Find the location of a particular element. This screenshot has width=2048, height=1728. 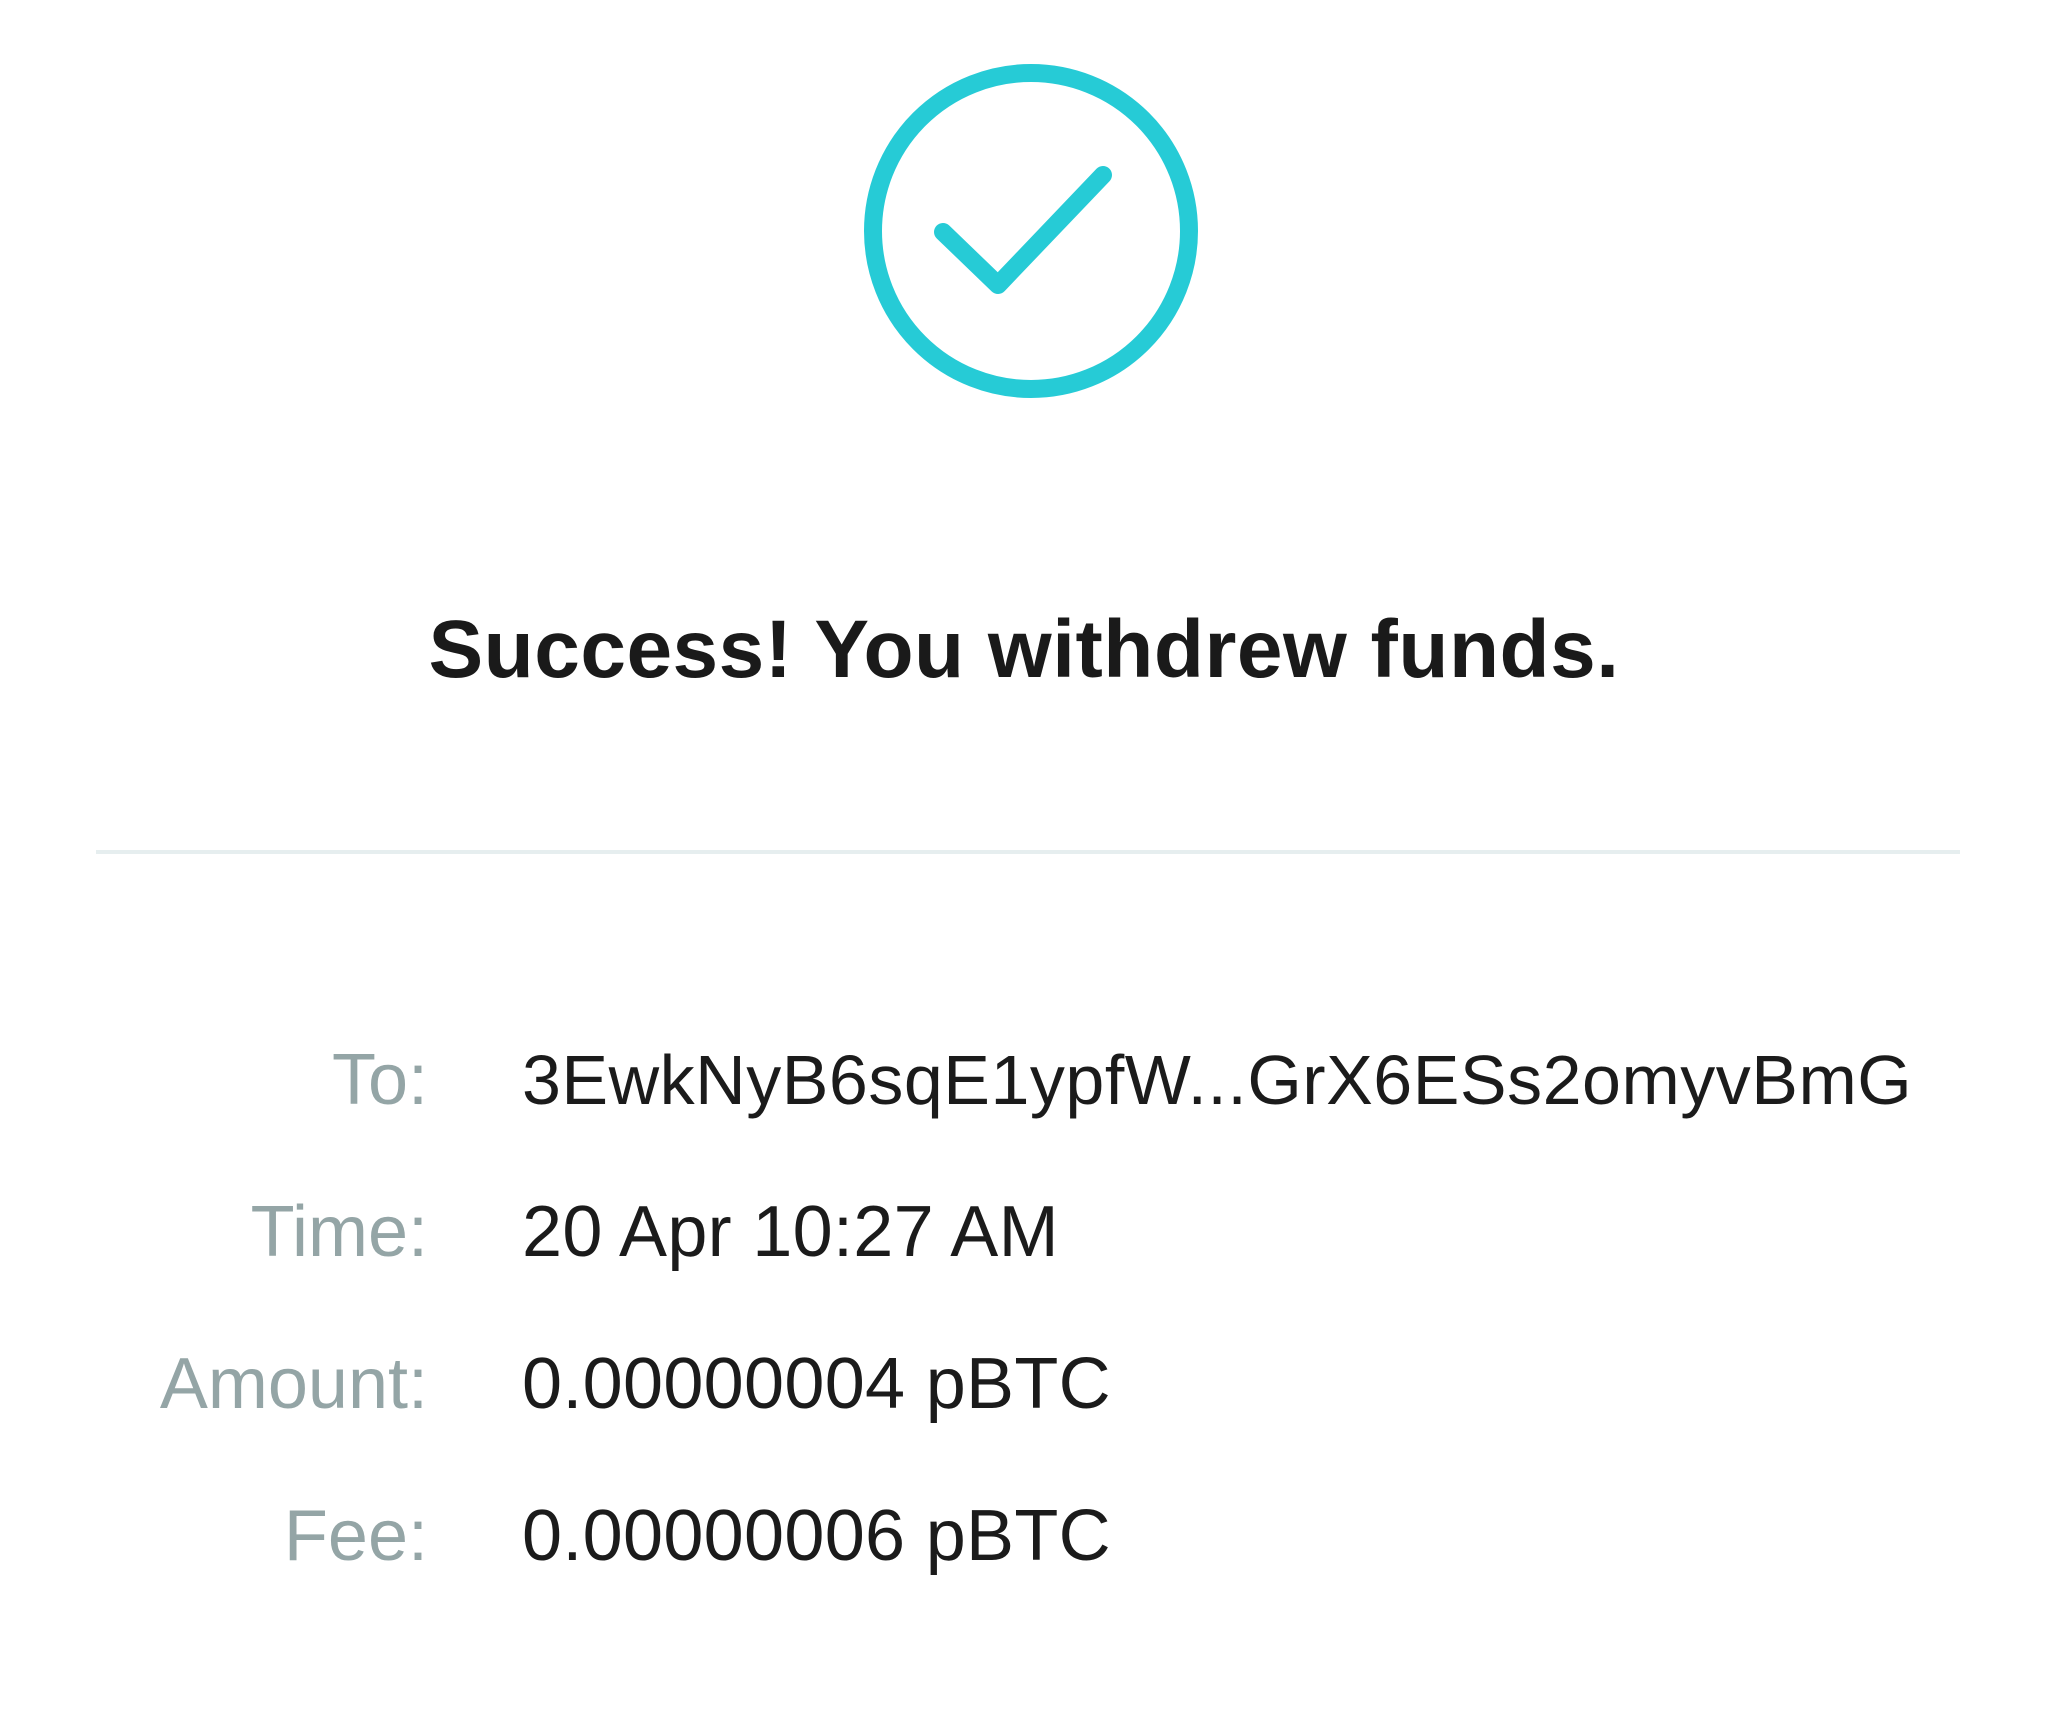

divider is located at coordinates (1028, 852).